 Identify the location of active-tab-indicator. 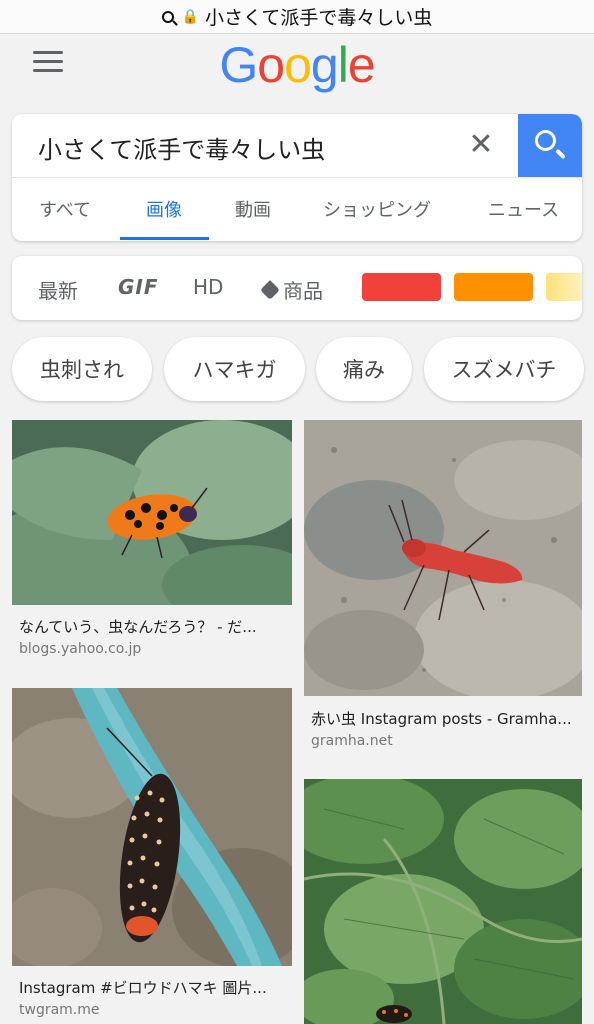
(164, 238).